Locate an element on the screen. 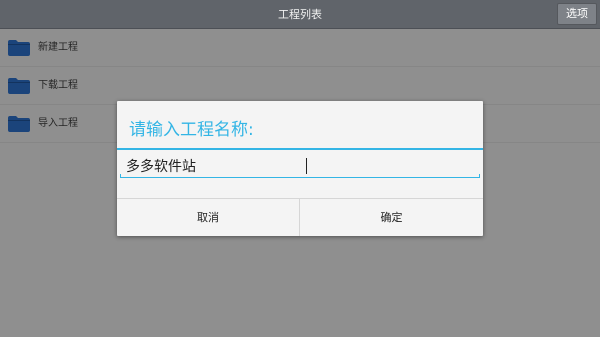 Image resolution: width=600 pixels, height=337 pixels. page-title: 工程列表 is located at coordinates (300, 14).